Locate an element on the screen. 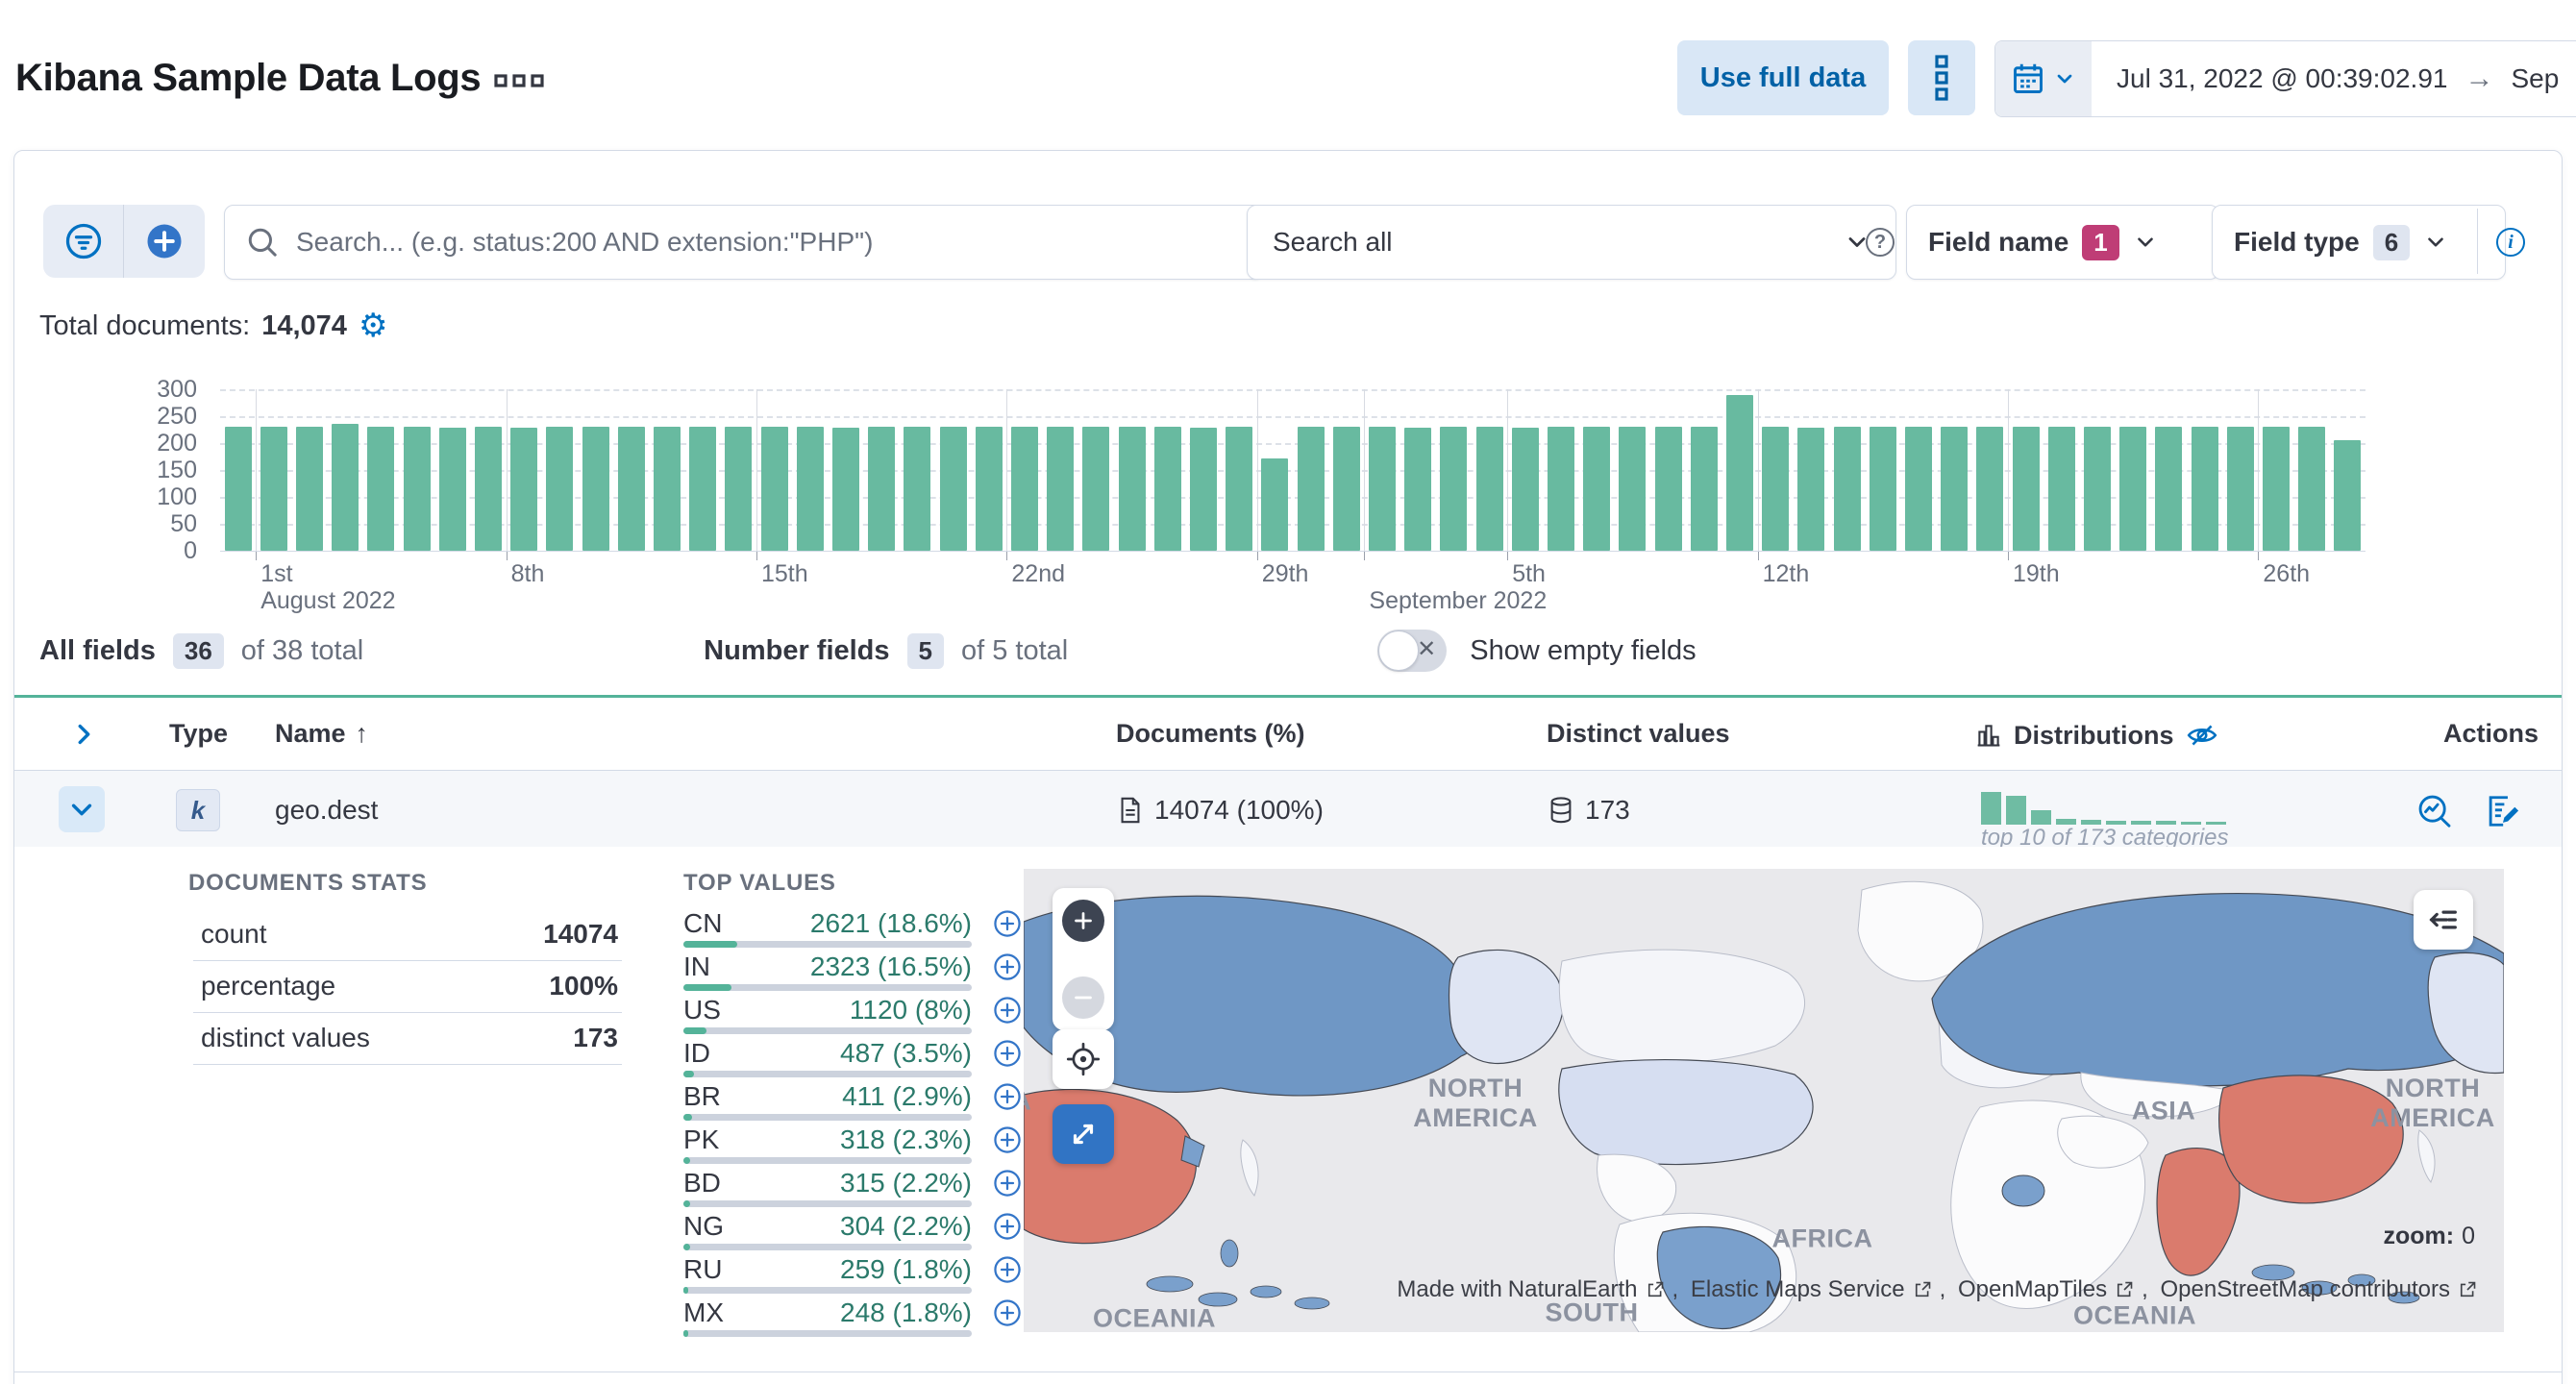  documents-stats-row: distinct values 173 is located at coordinates (408, 1038).